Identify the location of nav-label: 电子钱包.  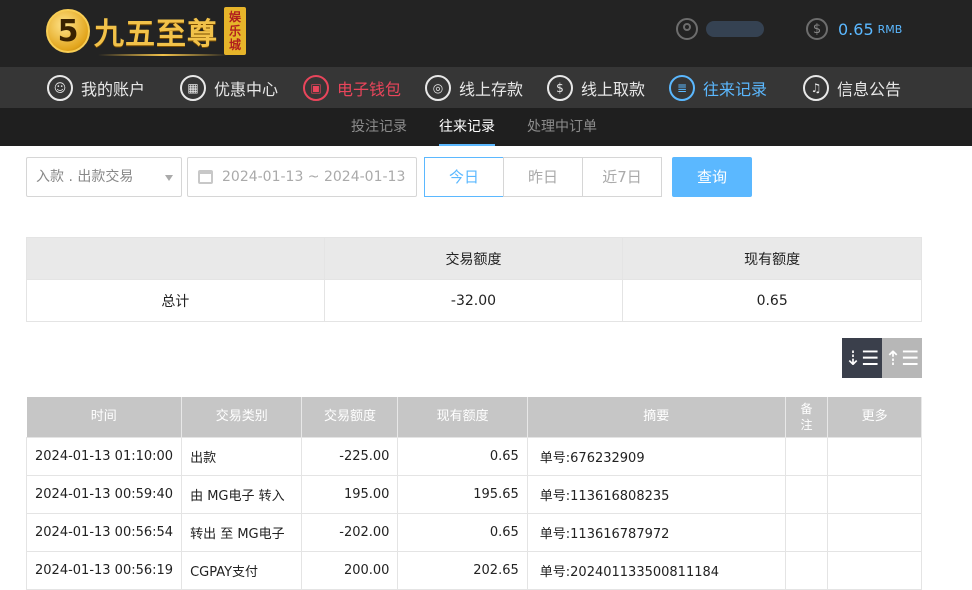
(369, 89).